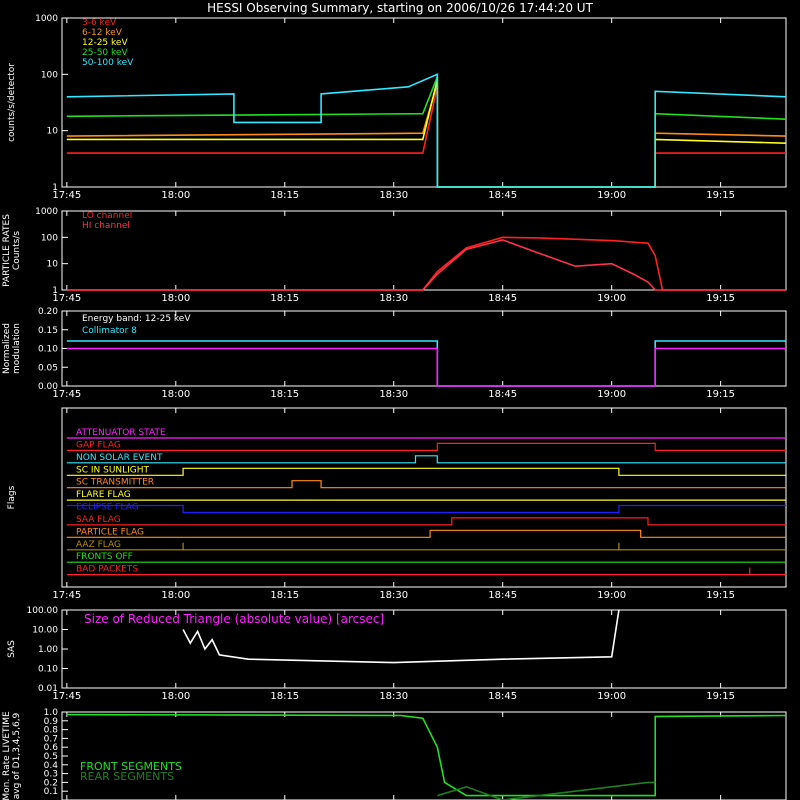 The width and height of the screenshot is (800, 800). What do you see at coordinates (127, 776) in the screenshot?
I see `livetime-legend-label: REAR SEGMENTS` at bounding box center [127, 776].